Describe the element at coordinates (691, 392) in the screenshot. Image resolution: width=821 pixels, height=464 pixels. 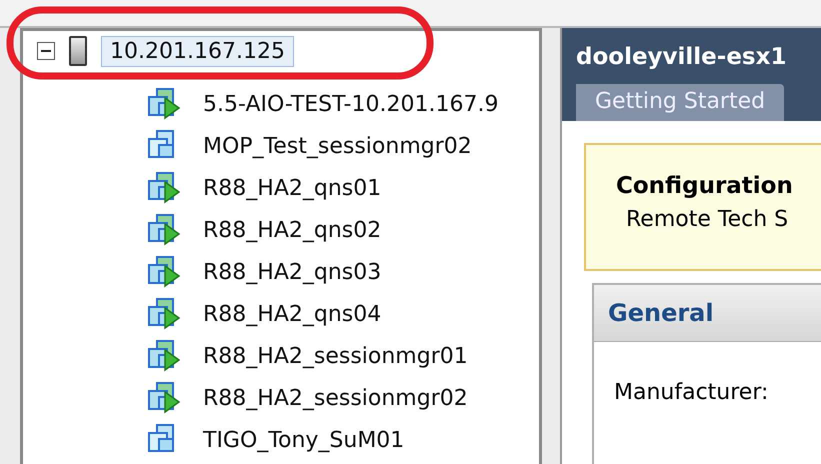
I see `field-label: Manufacturer:` at that location.